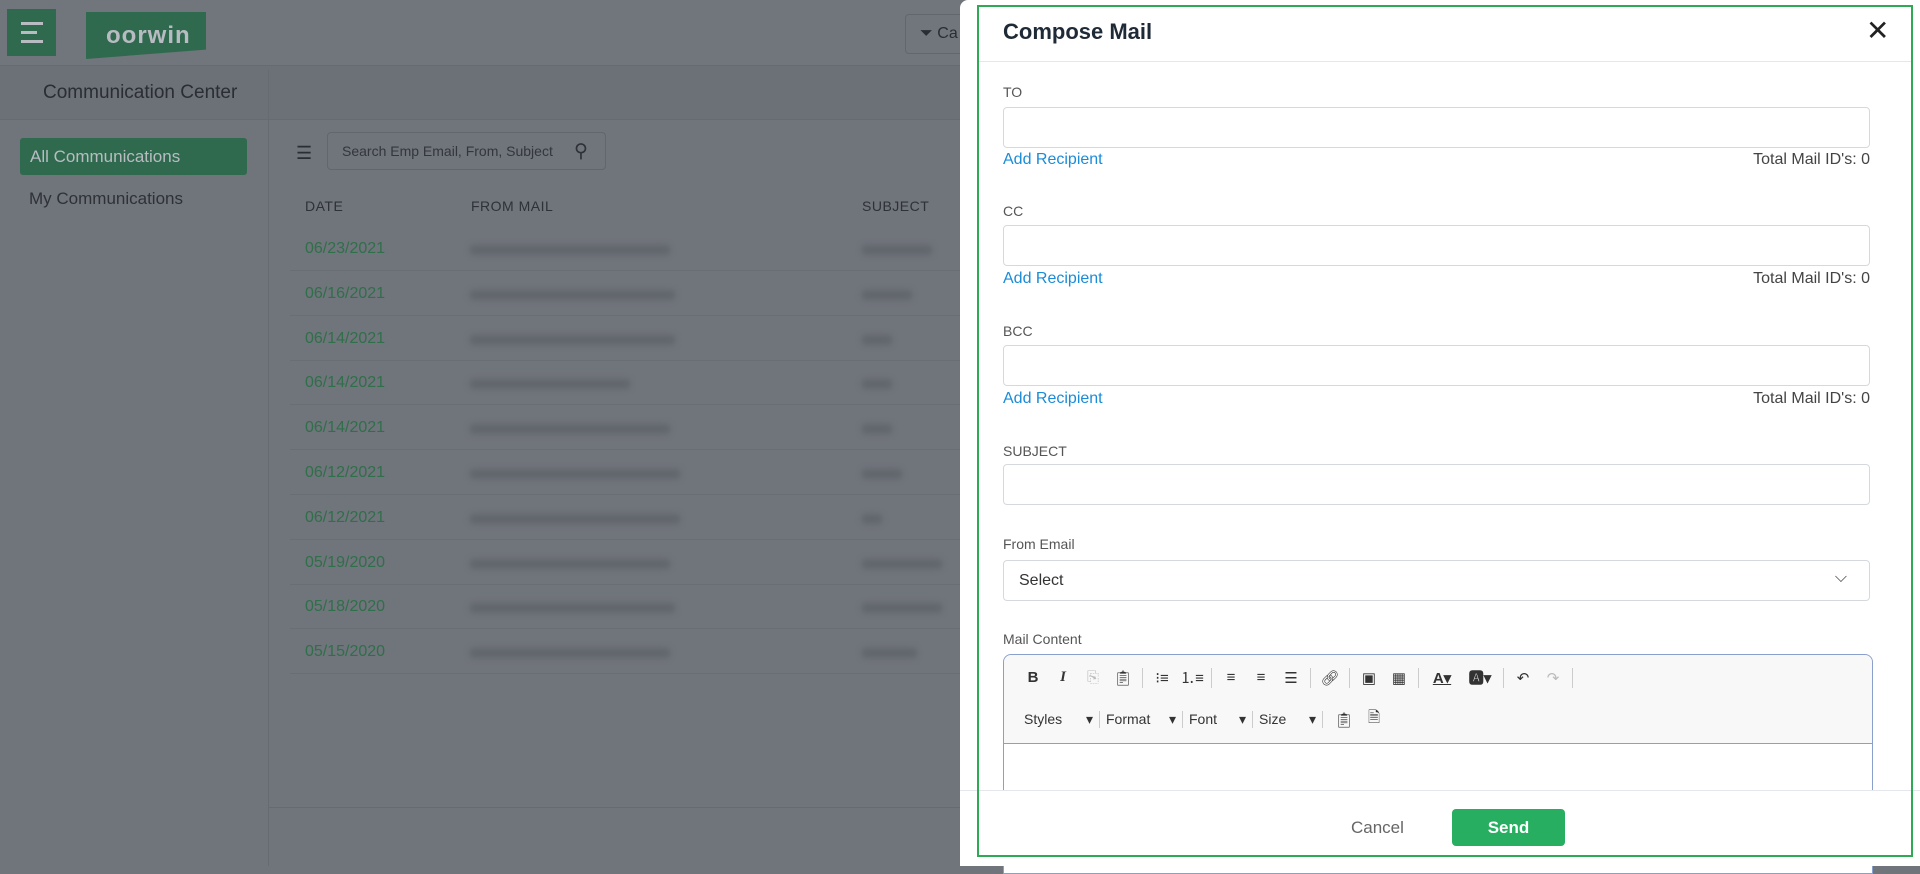 The width and height of the screenshot is (1920, 874). Describe the element at coordinates (1291, 678) in the screenshot. I see `justify-icon: ☰` at that location.